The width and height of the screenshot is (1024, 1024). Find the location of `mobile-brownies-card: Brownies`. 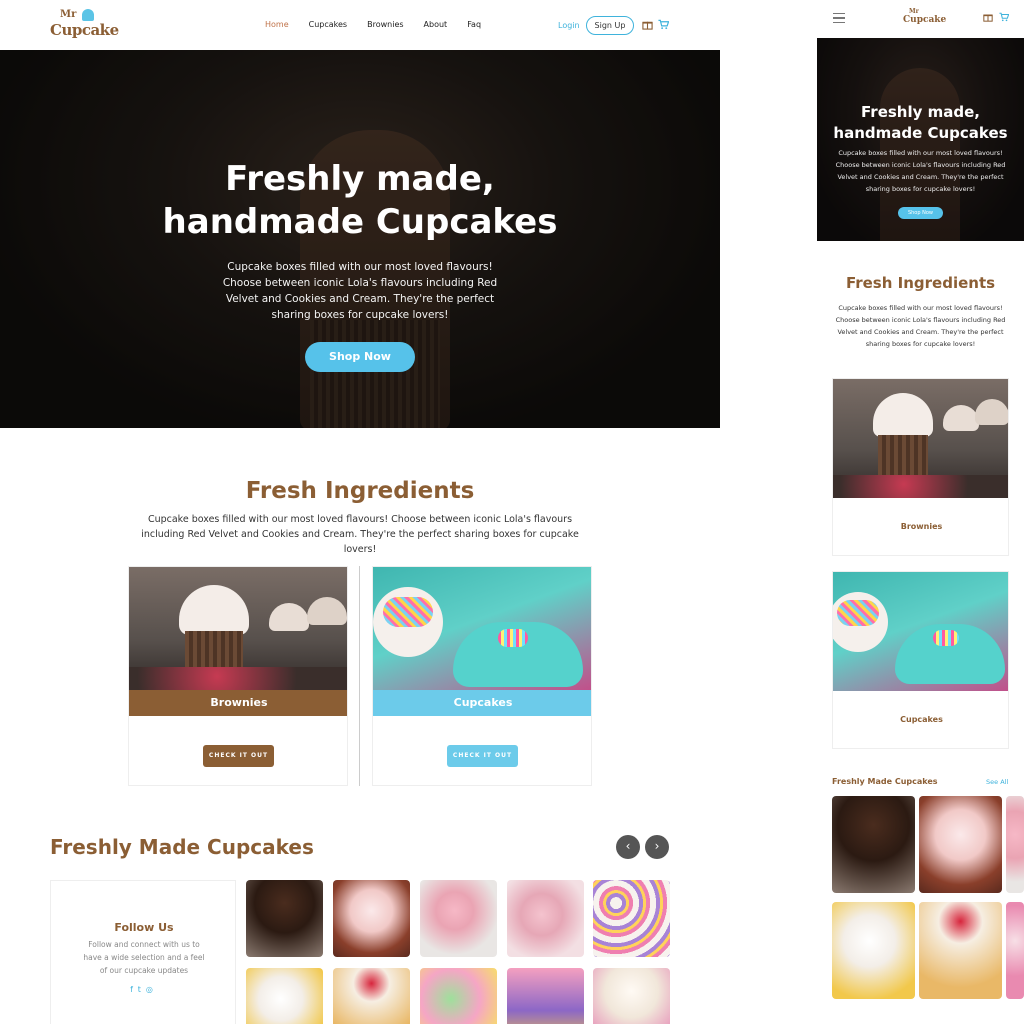

mobile-brownies-card: Brownies is located at coordinates (920, 467).